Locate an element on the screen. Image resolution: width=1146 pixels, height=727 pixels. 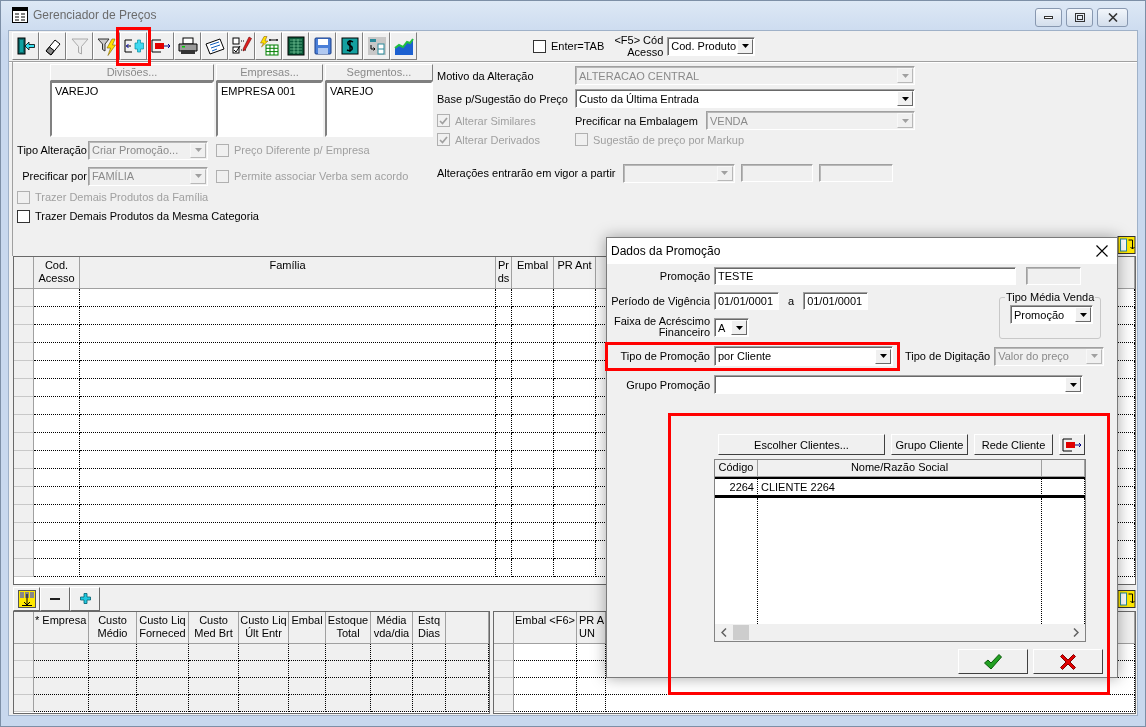
horizontal-scrollbar is located at coordinates (900, 632).